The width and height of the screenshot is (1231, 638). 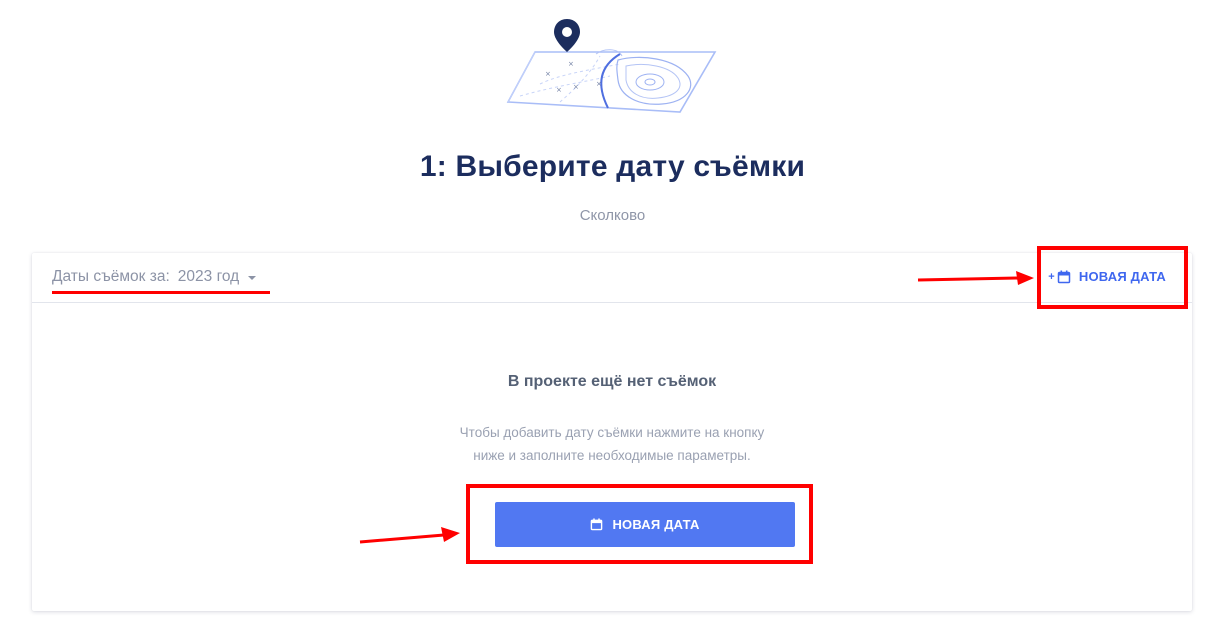 What do you see at coordinates (611, 66) in the screenshot?
I see `map-illustration: × × × × ×` at bounding box center [611, 66].